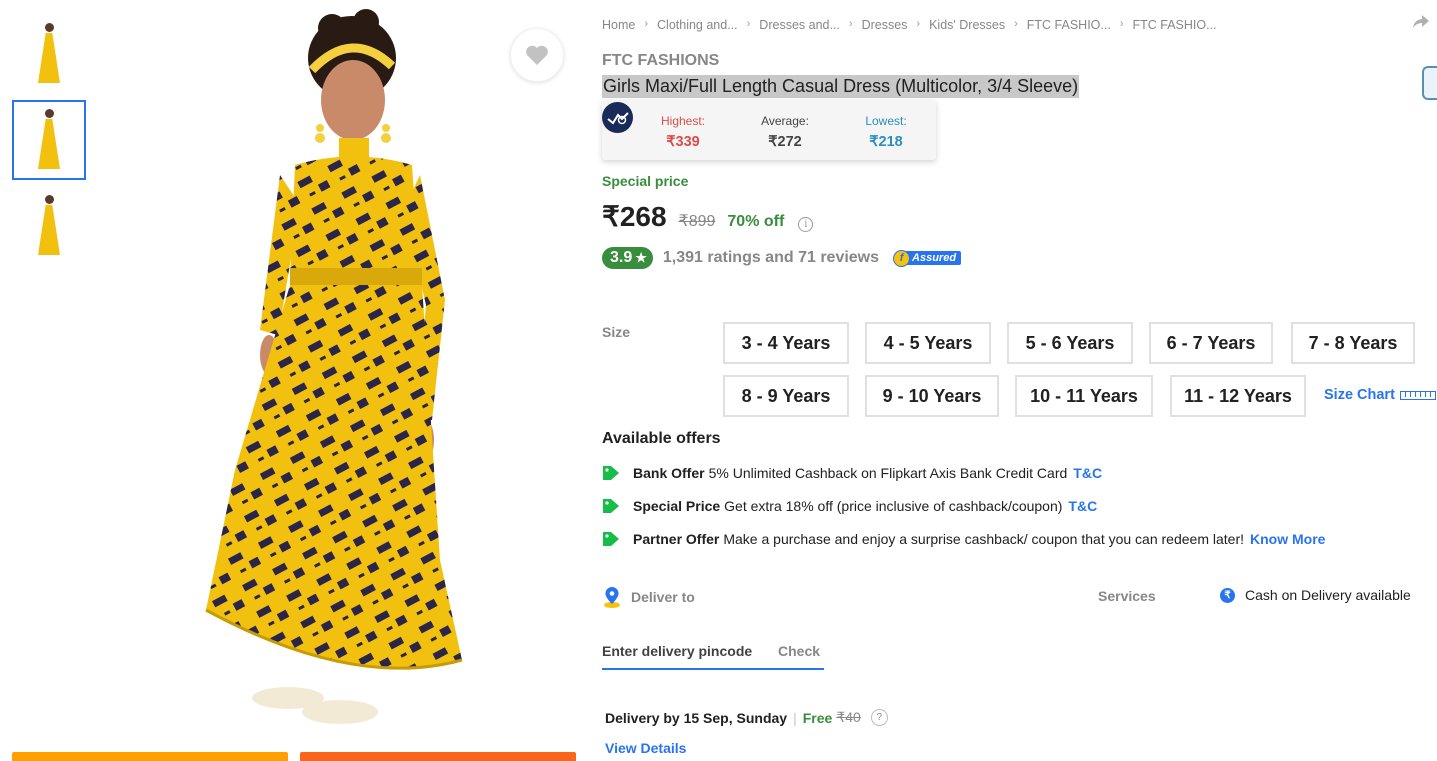 Image resolution: width=1437 pixels, height=761 pixels. Describe the element at coordinates (886, 121) in the screenshot. I see `price-lowest-label: Lowest:` at that location.